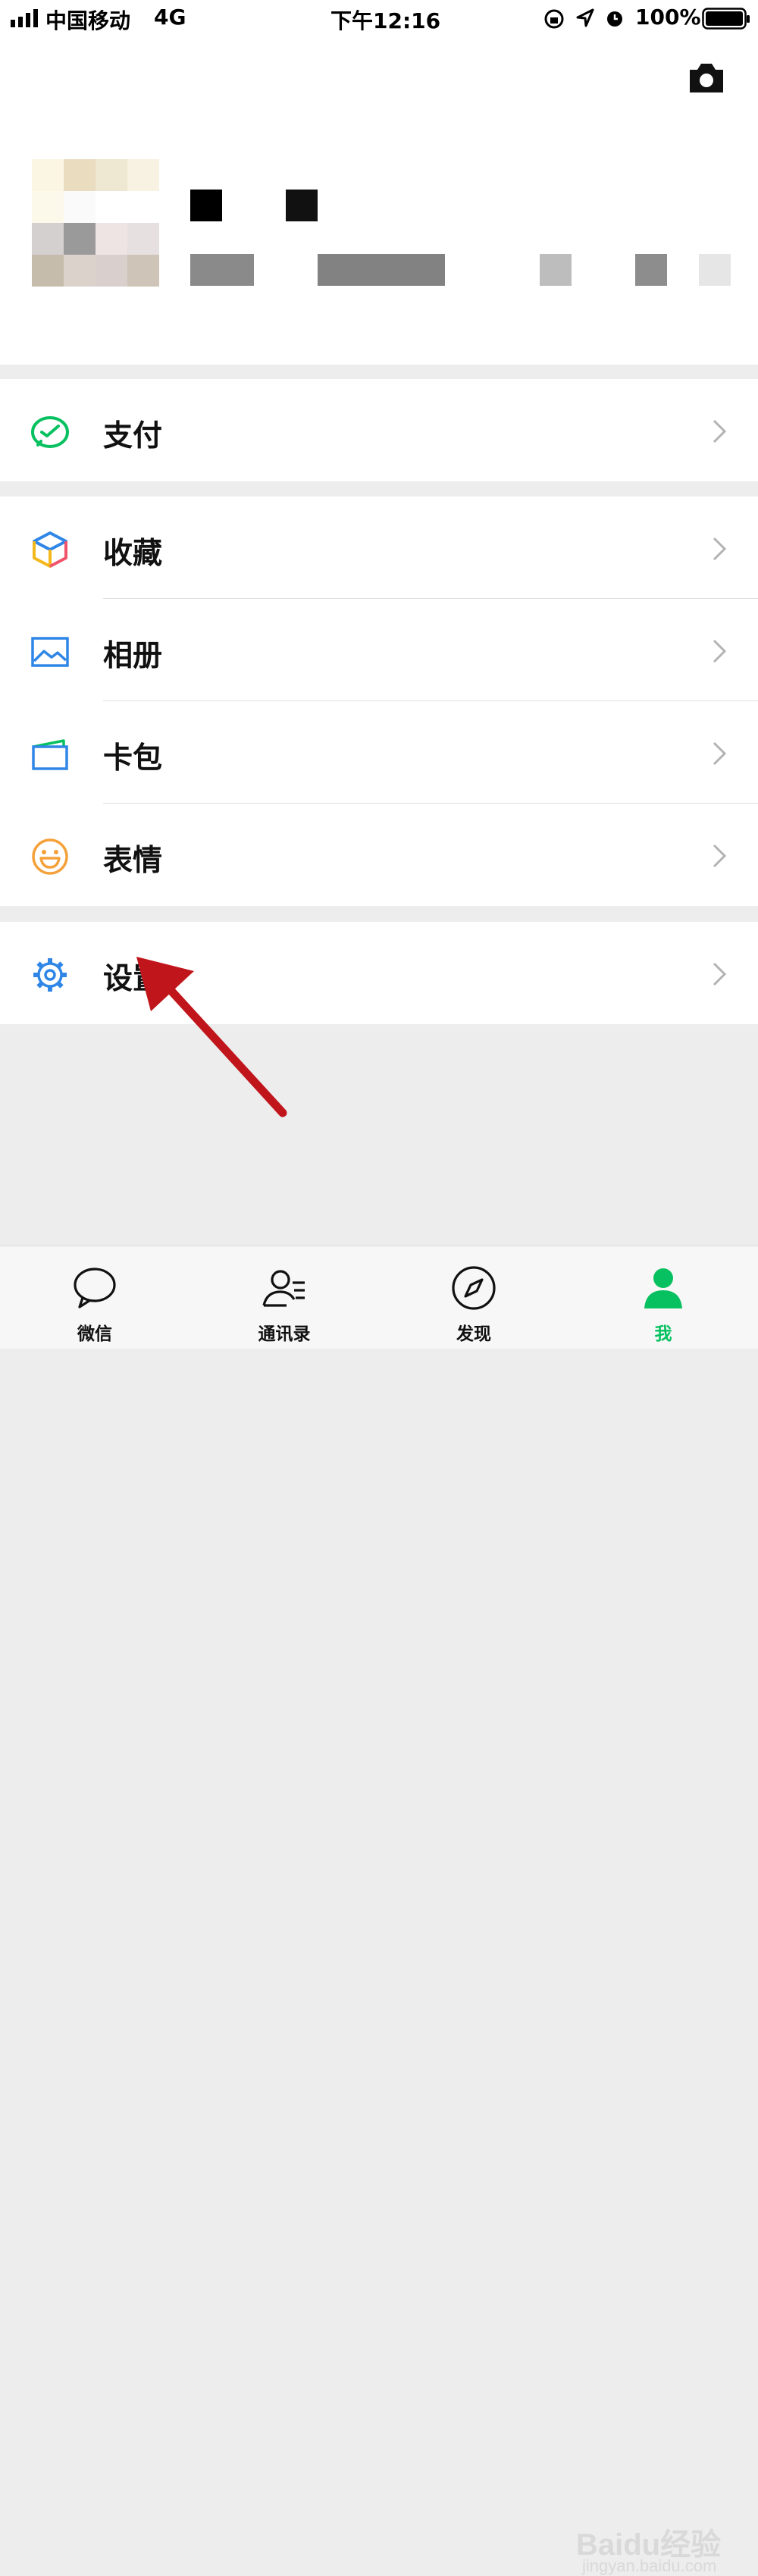  What do you see at coordinates (24, 18) in the screenshot?
I see `signal-icon` at bounding box center [24, 18].